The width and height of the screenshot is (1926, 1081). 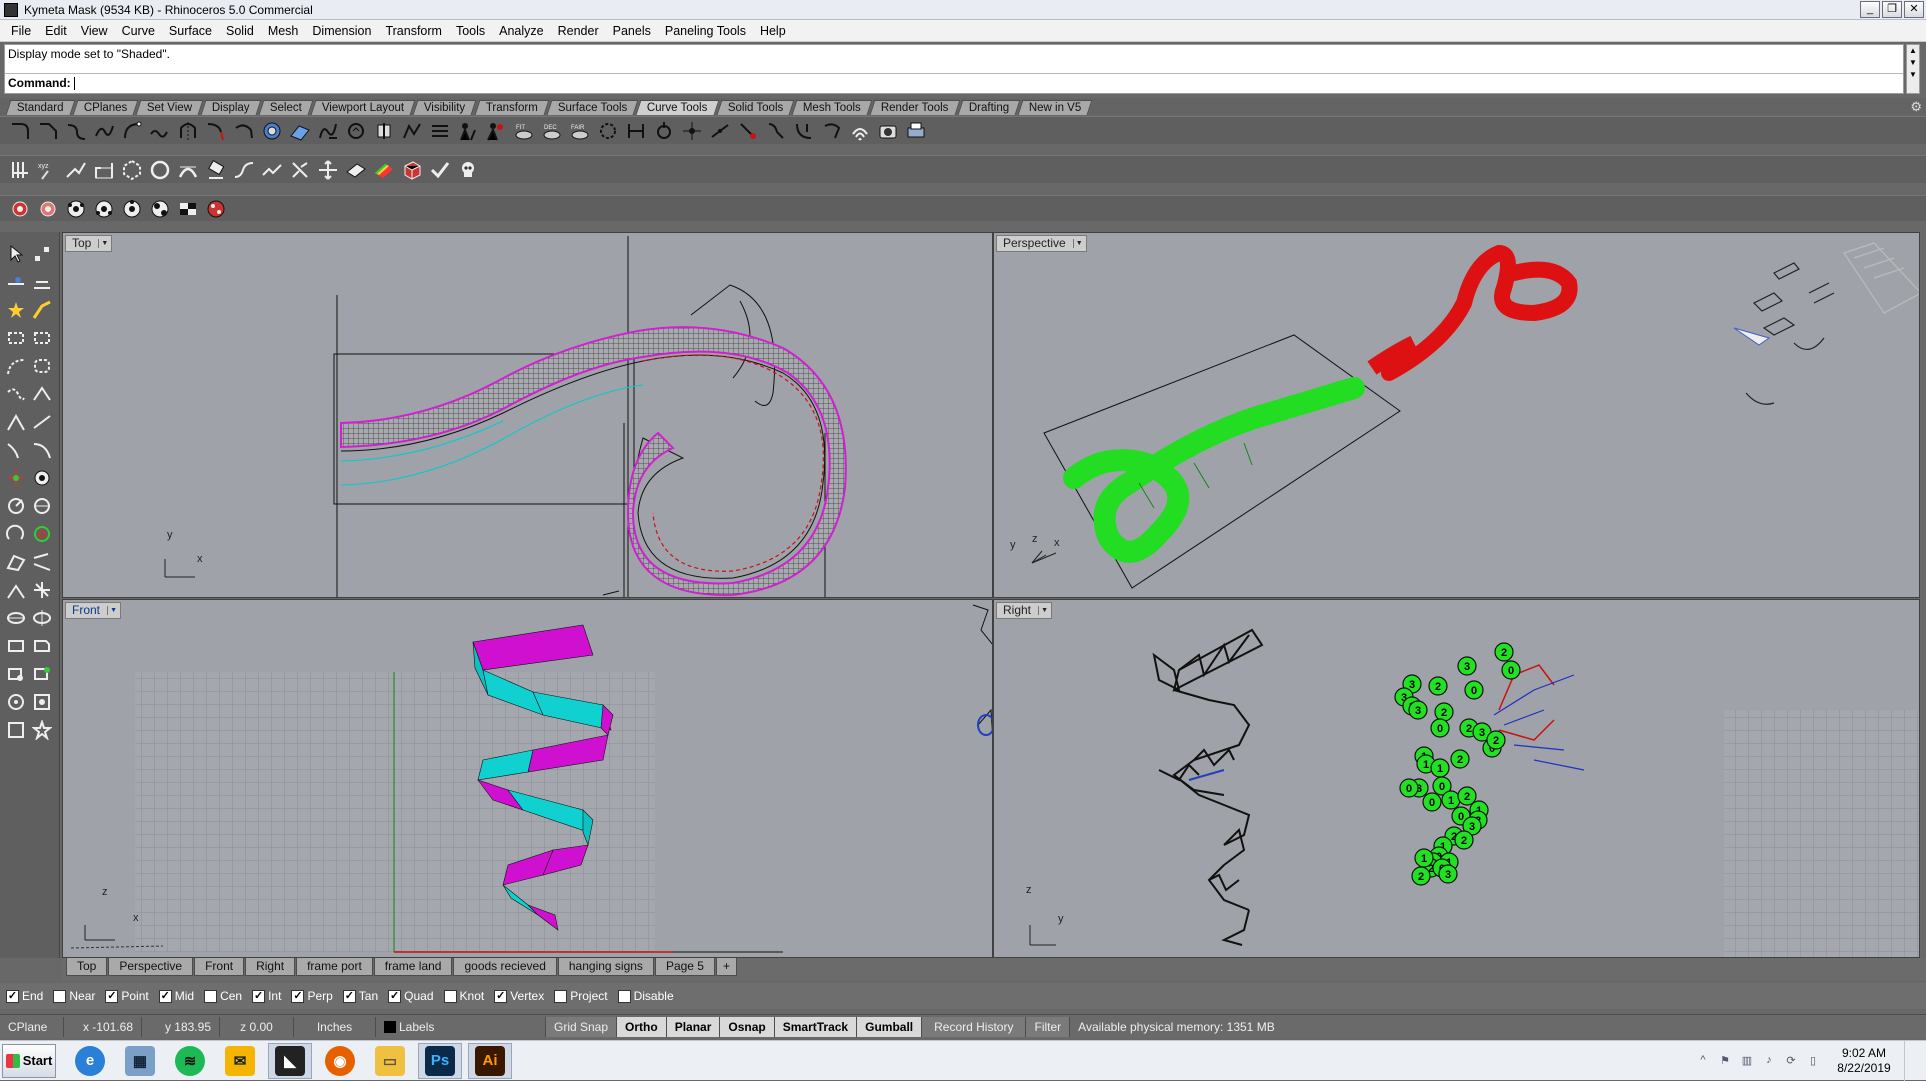 I want to click on box-icon, so click(x=412, y=170).